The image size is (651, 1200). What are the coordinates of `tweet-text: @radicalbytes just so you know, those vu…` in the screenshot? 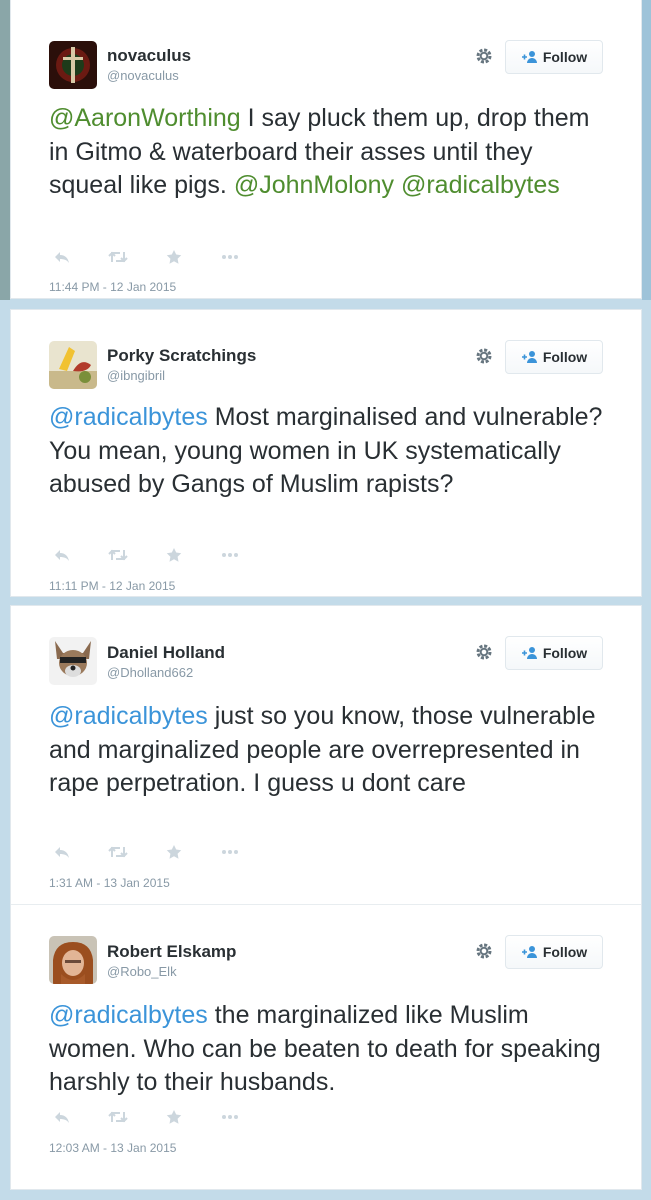 It's located at (329, 750).